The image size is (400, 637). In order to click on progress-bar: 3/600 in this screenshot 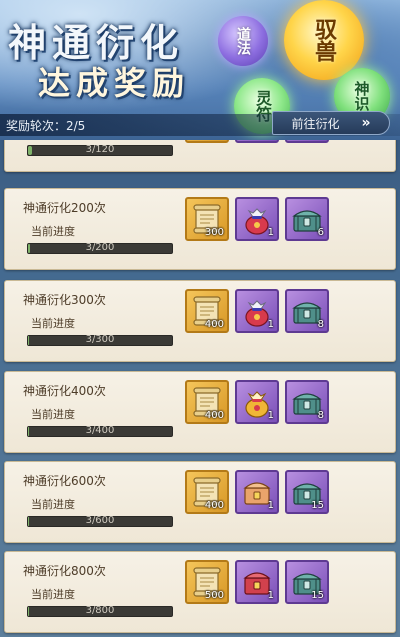, I will do `click(100, 521)`.